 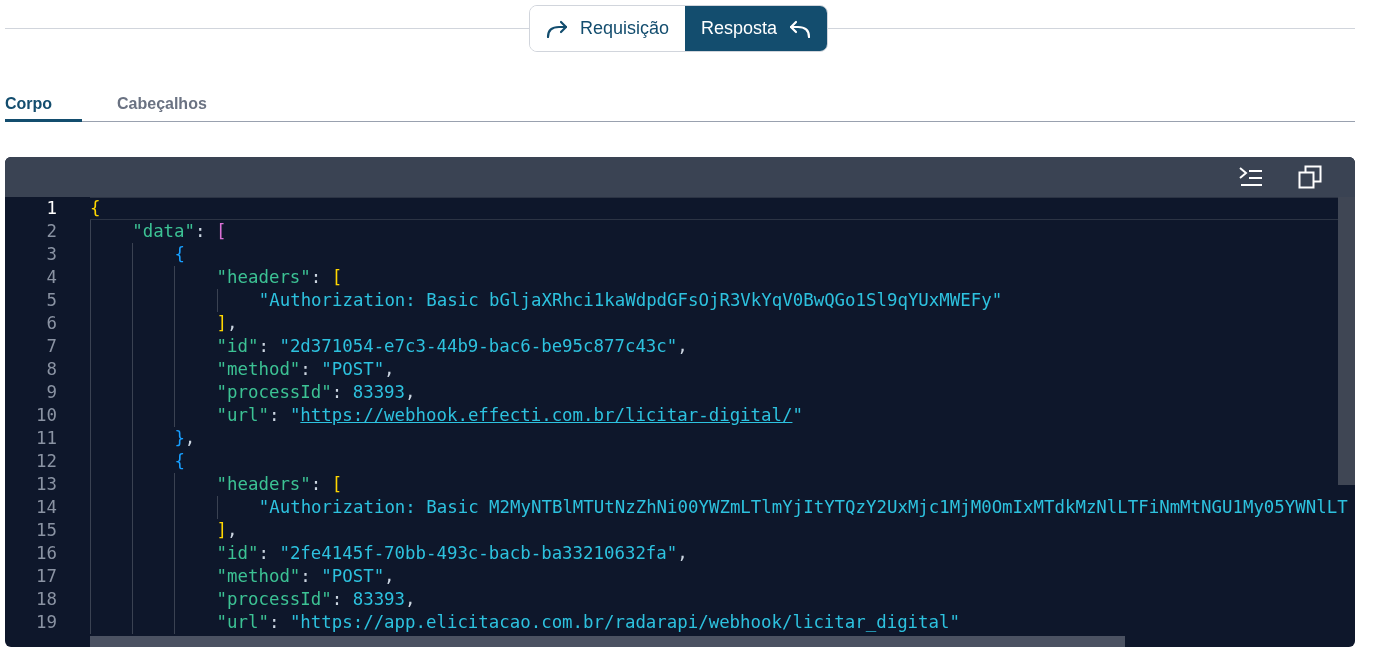 I want to click on line-number: 4, so click(x=51, y=278).